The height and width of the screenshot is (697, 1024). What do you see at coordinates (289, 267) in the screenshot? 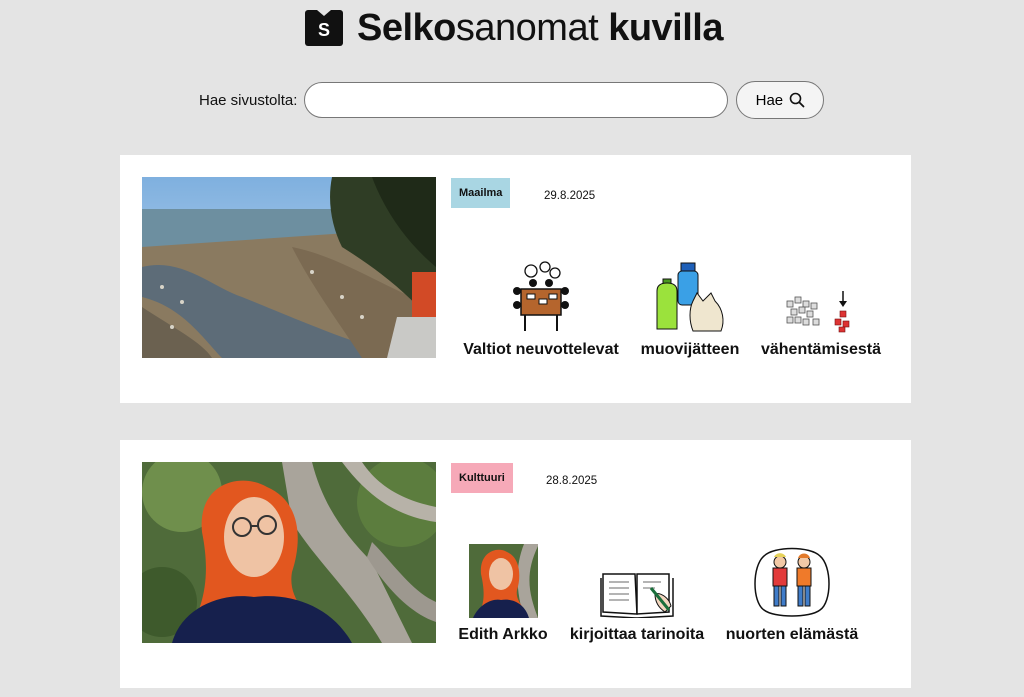
I see `article-photo-beach` at bounding box center [289, 267].